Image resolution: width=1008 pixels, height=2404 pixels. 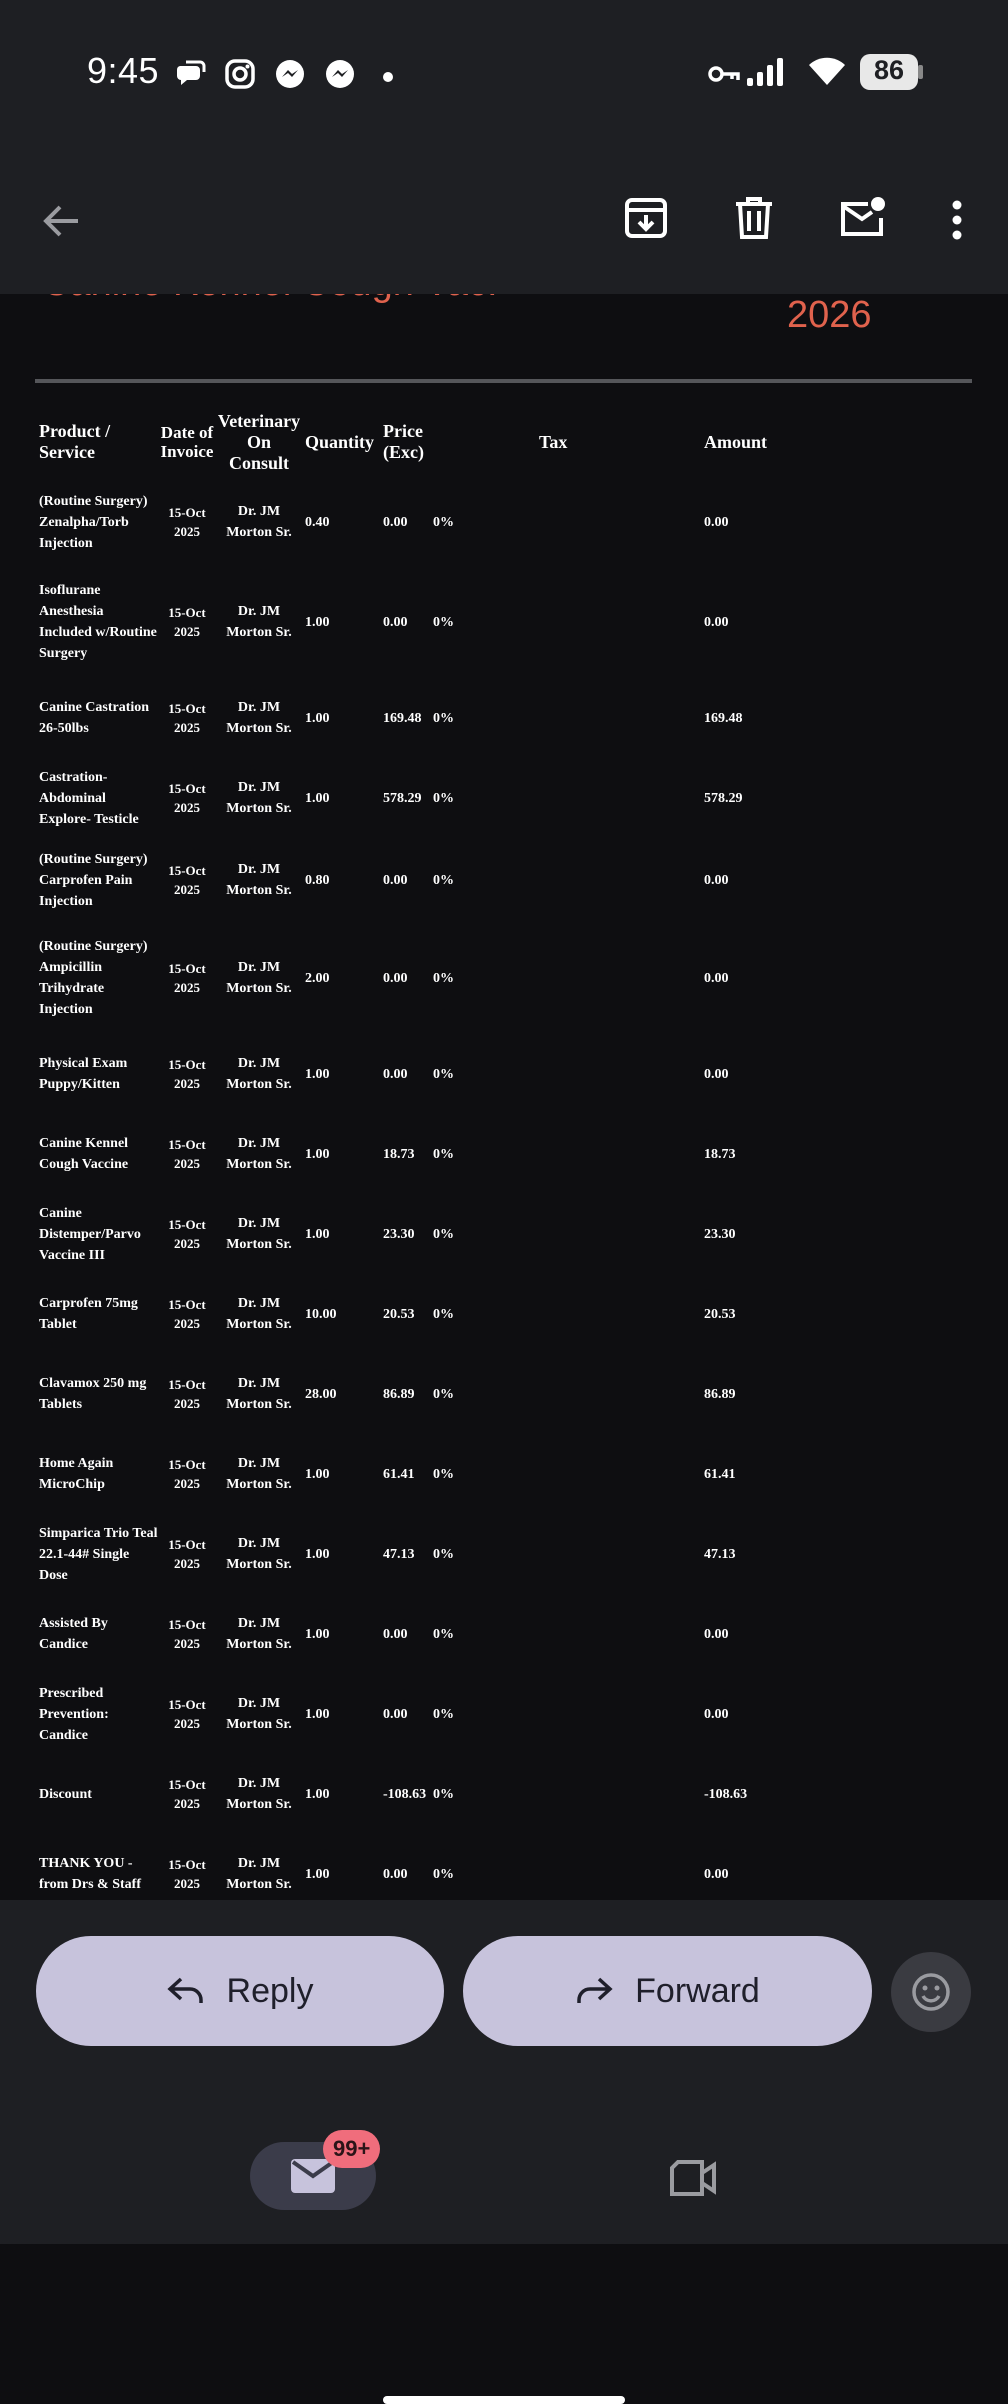 I want to click on instagram-icon, so click(x=240, y=76).